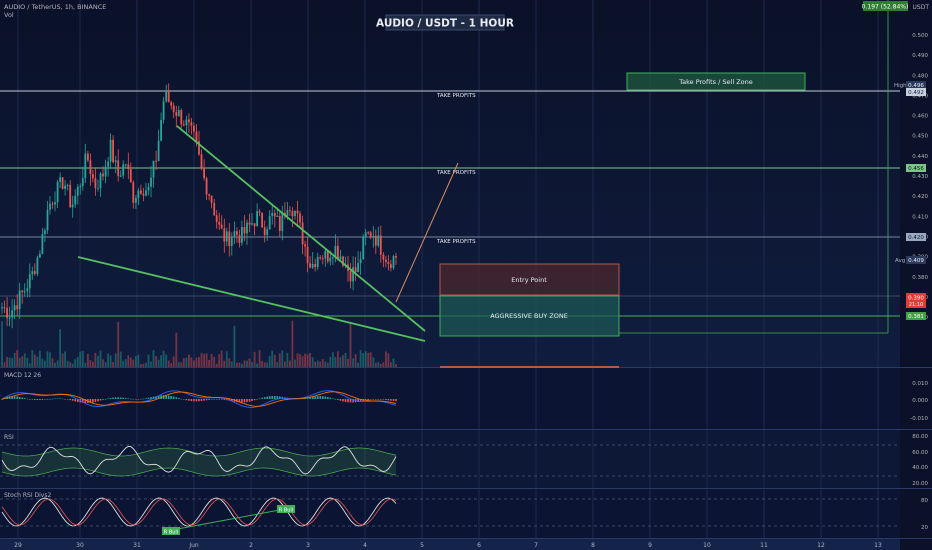 Image resolution: width=932 pixels, height=550 pixels. What do you see at coordinates (450, 513) in the screenshot?
I see `stoch-pane-bg` at bounding box center [450, 513].